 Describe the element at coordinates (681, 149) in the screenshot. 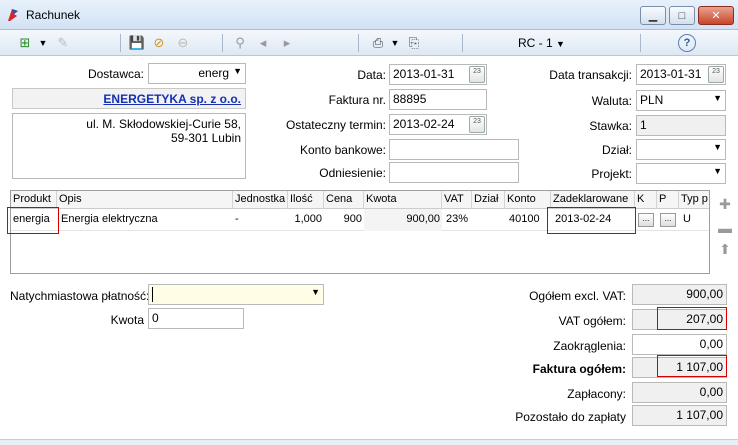

I see `department-select: ▼` at that location.